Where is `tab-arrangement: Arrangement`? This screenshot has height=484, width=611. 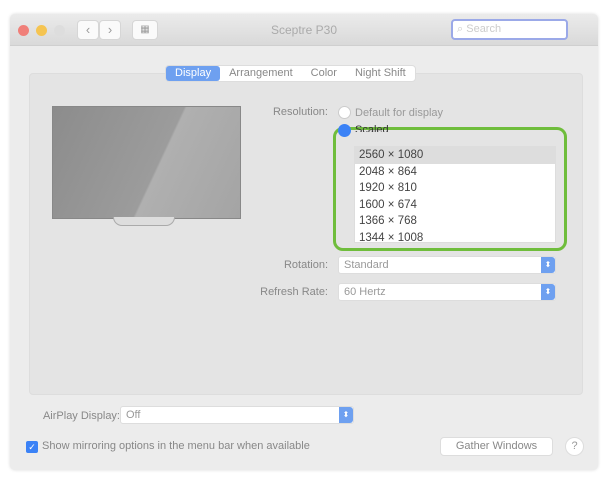
tab-arrangement: Arrangement is located at coordinates (261, 73).